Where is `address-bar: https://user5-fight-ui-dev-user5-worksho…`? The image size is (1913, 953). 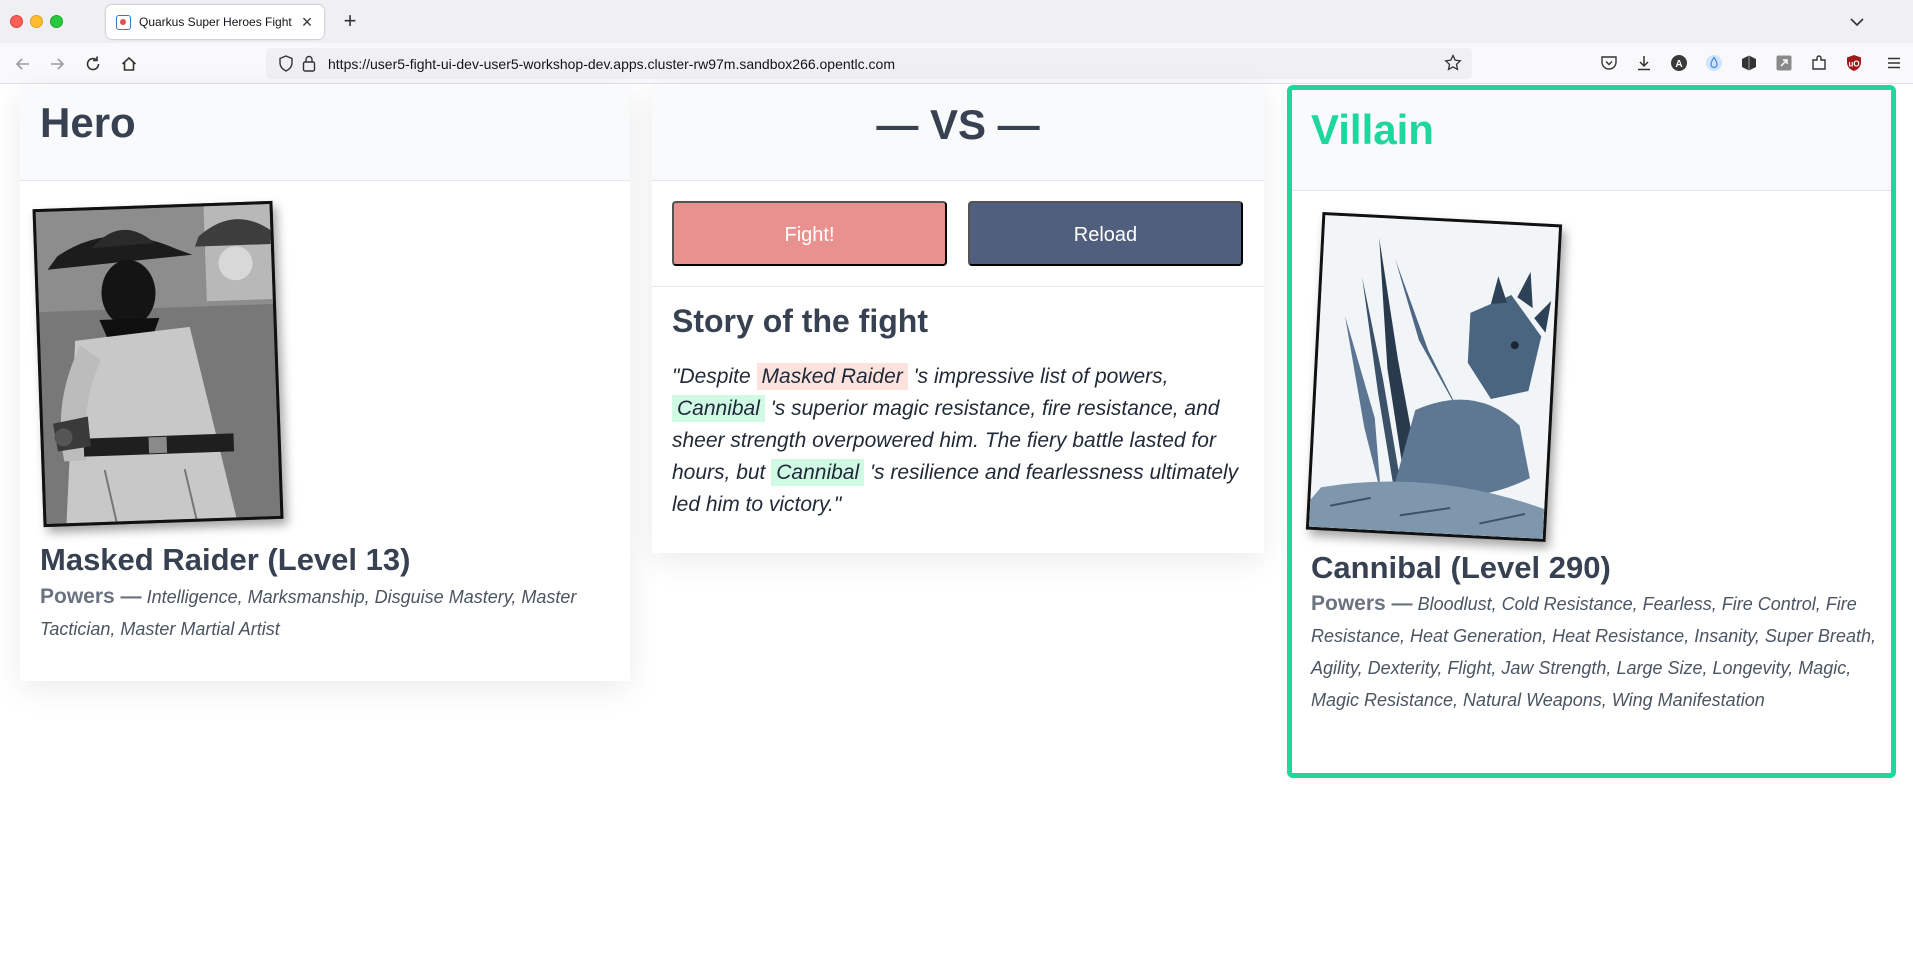
address-bar: https://user5-fight-ui-dev-user5-worksho… is located at coordinates (869, 63).